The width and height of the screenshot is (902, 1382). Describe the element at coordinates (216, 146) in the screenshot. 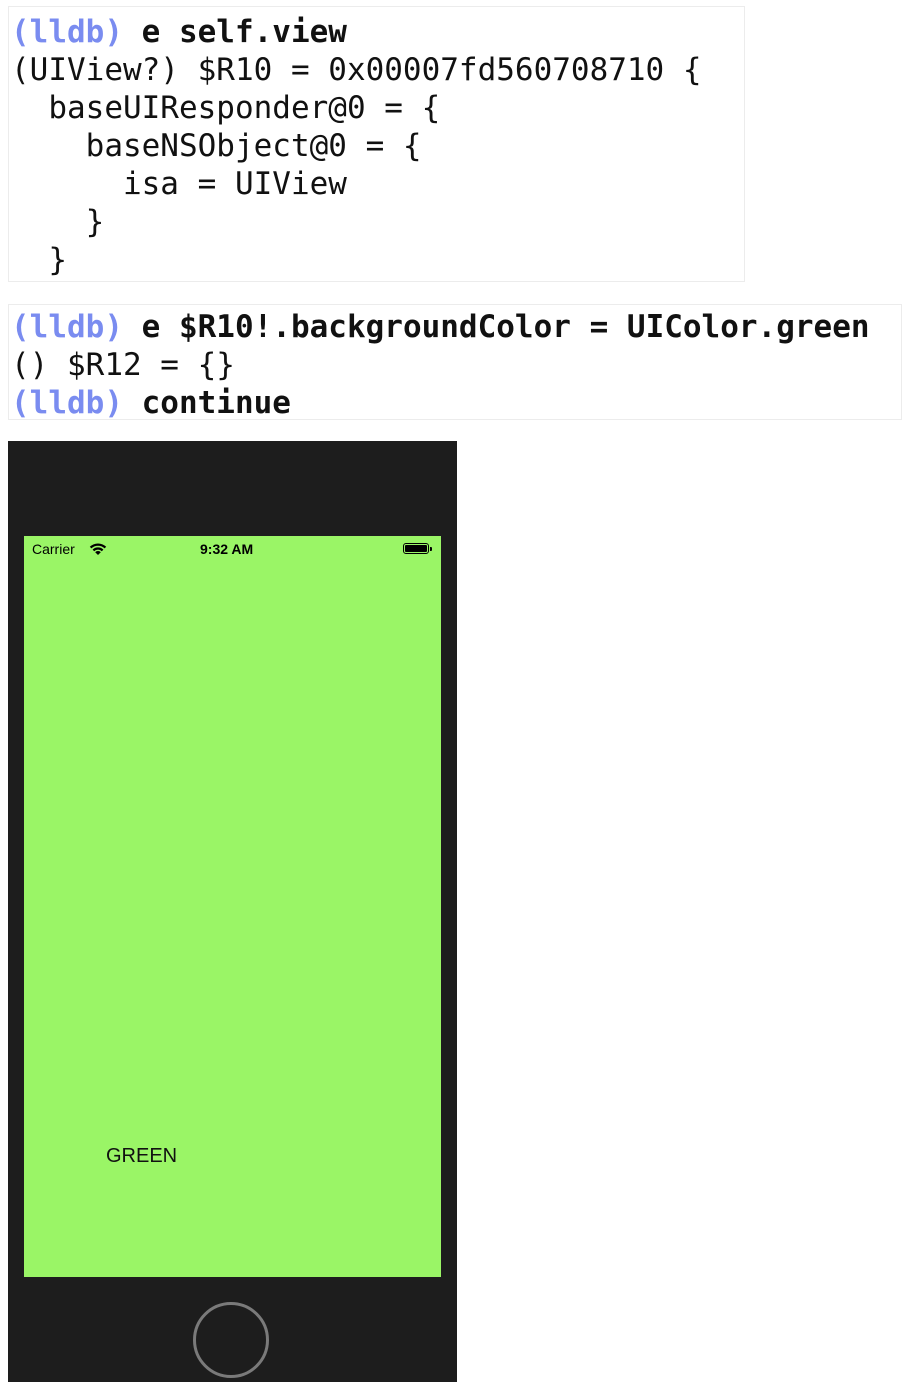

I see `console-line: baseNSObject@0 = {` at that location.